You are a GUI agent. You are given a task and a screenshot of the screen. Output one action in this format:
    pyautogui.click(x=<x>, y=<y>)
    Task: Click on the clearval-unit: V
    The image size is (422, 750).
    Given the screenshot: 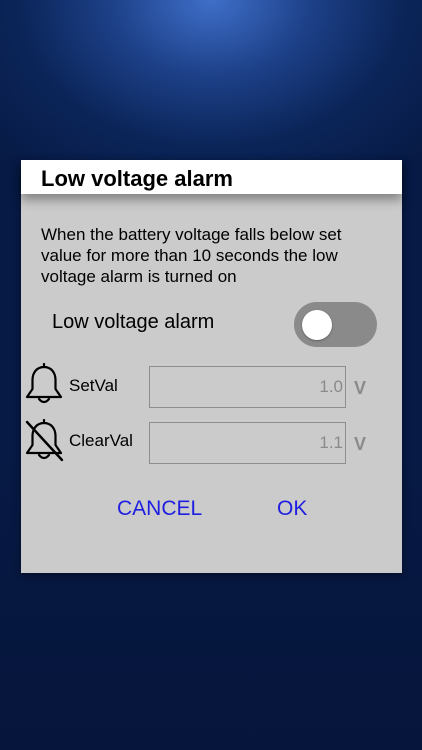 What is the action you would take?
    pyautogui.click(x=360, y=444)
    